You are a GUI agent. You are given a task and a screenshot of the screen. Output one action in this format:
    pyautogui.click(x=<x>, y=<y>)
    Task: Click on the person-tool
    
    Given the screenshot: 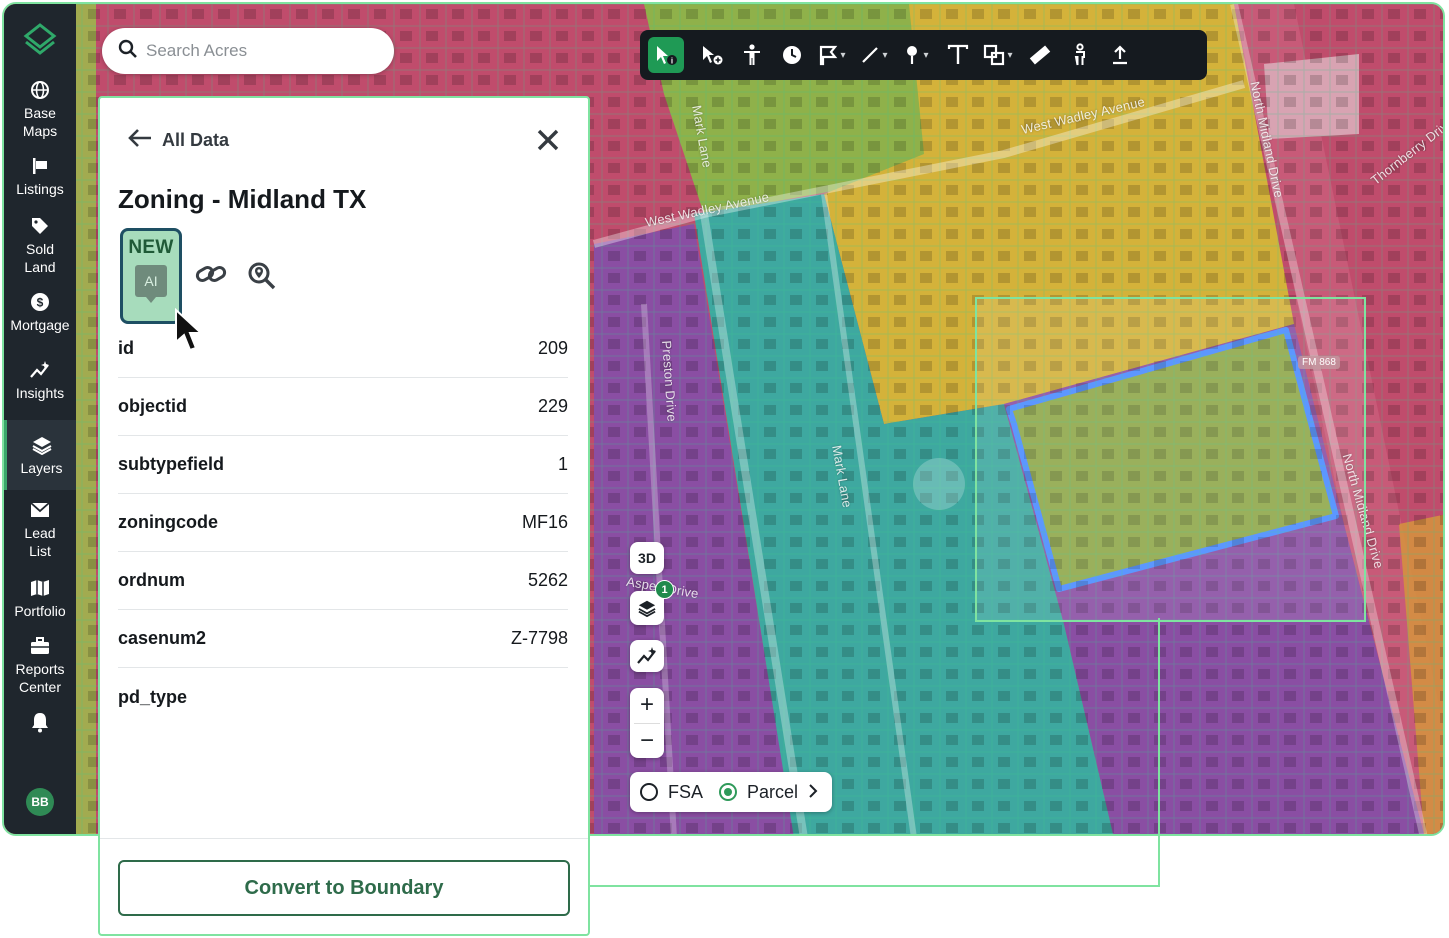 What is the action you would take?
    pyautogui.click(x=752, y=55)
    